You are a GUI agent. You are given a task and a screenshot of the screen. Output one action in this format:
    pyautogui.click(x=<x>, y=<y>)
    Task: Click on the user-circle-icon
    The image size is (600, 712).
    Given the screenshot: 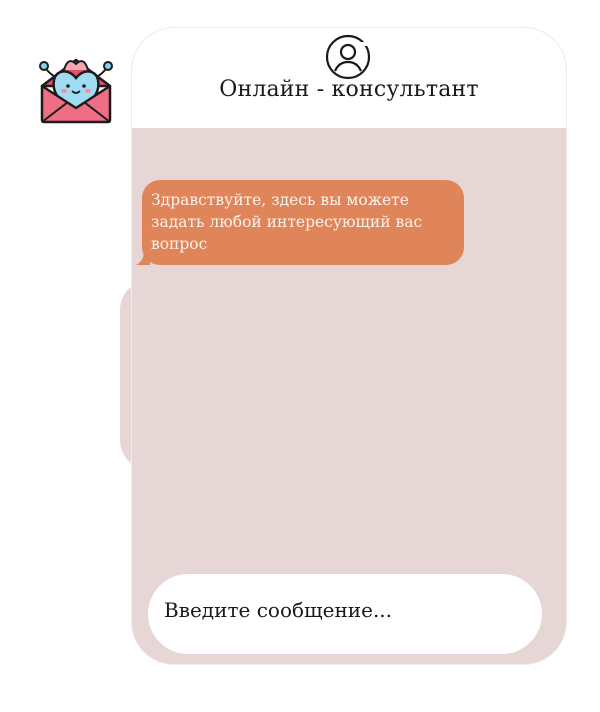 What is the action you would take?
    pyautogui.click(x=348, y=57)
    